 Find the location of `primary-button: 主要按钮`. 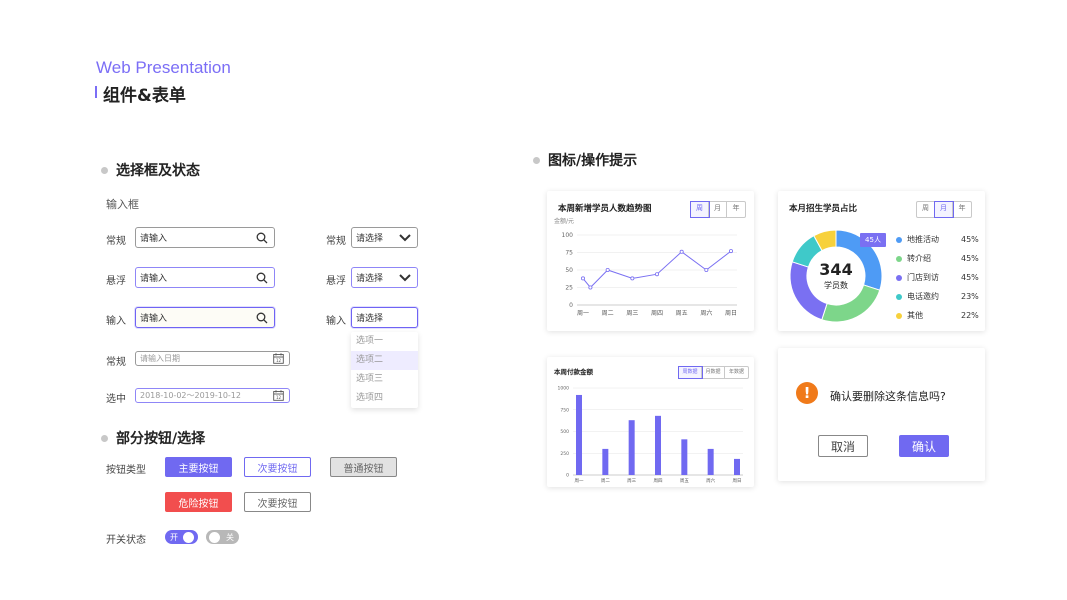

primary-button: 主要按钮 is located at coordinates (198, 467).